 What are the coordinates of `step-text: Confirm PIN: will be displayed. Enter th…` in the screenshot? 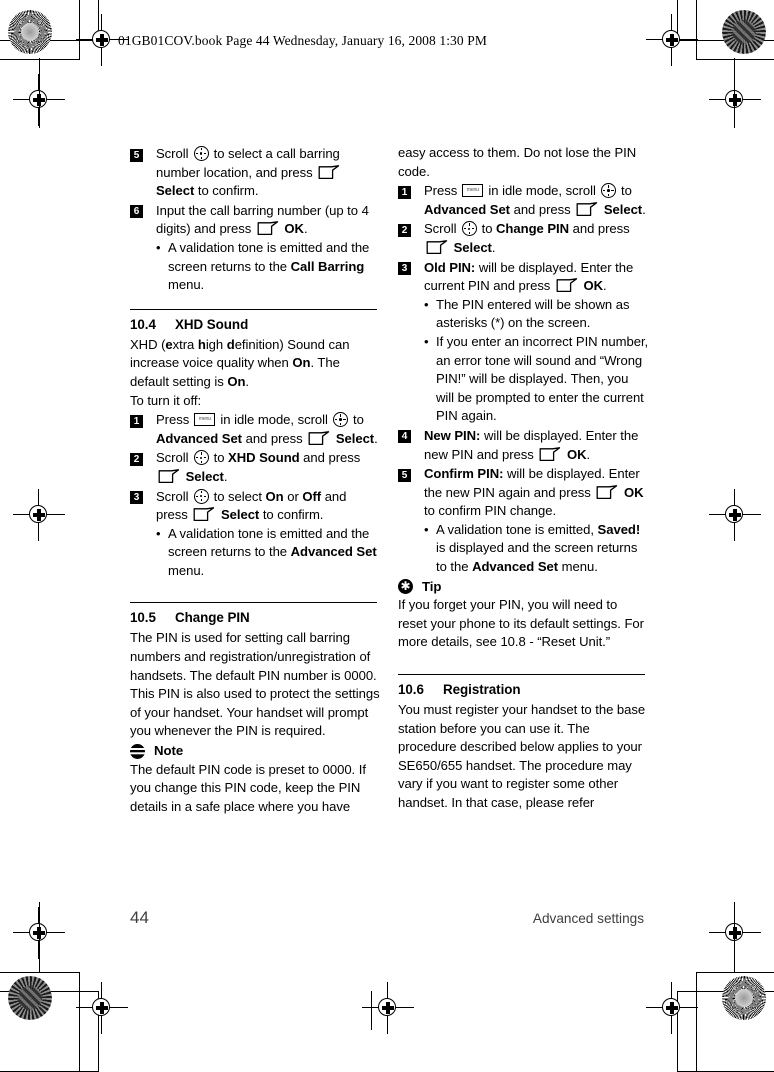 It's located at (536, 521).